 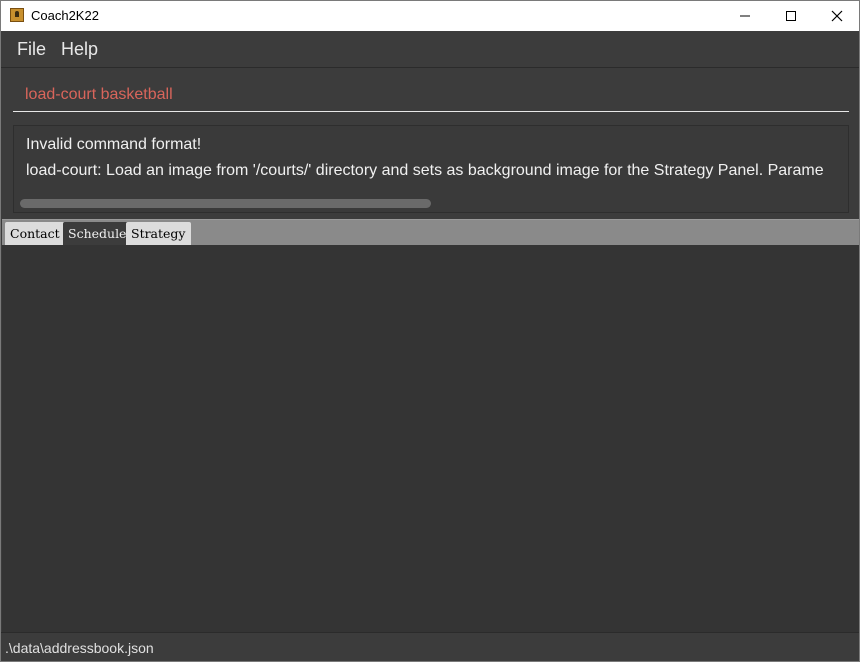 I want to click on tab-contact: Contact, so click(x=35, y=233).